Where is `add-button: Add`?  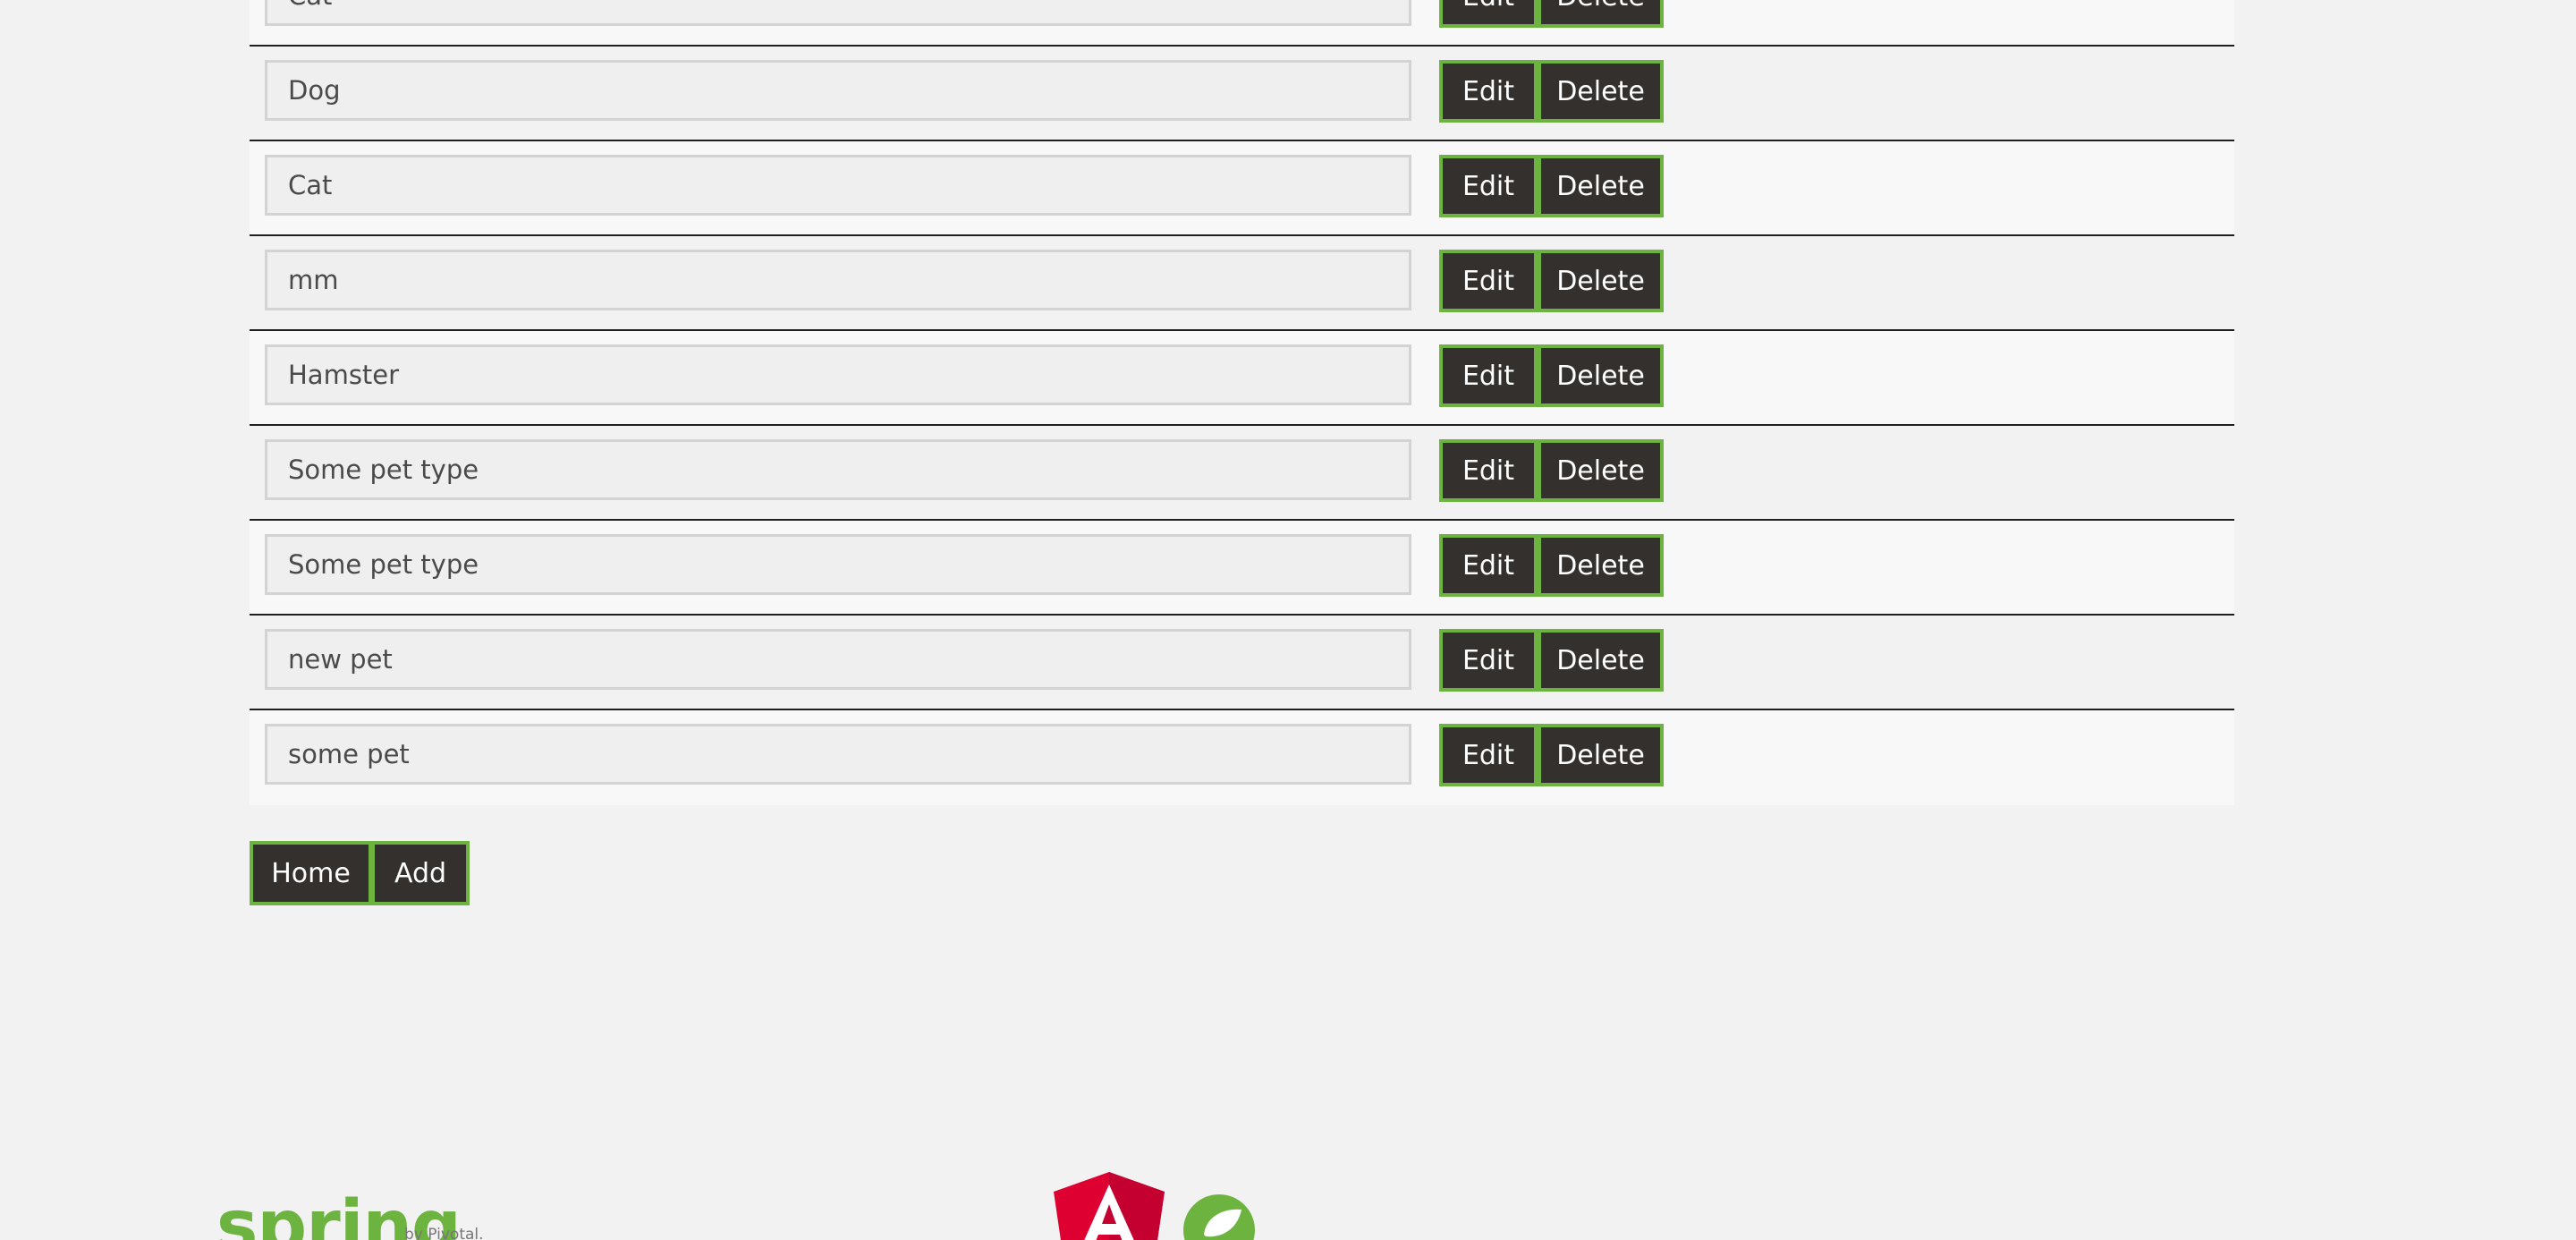
add-button: Add is located at coordinates (420, 873).